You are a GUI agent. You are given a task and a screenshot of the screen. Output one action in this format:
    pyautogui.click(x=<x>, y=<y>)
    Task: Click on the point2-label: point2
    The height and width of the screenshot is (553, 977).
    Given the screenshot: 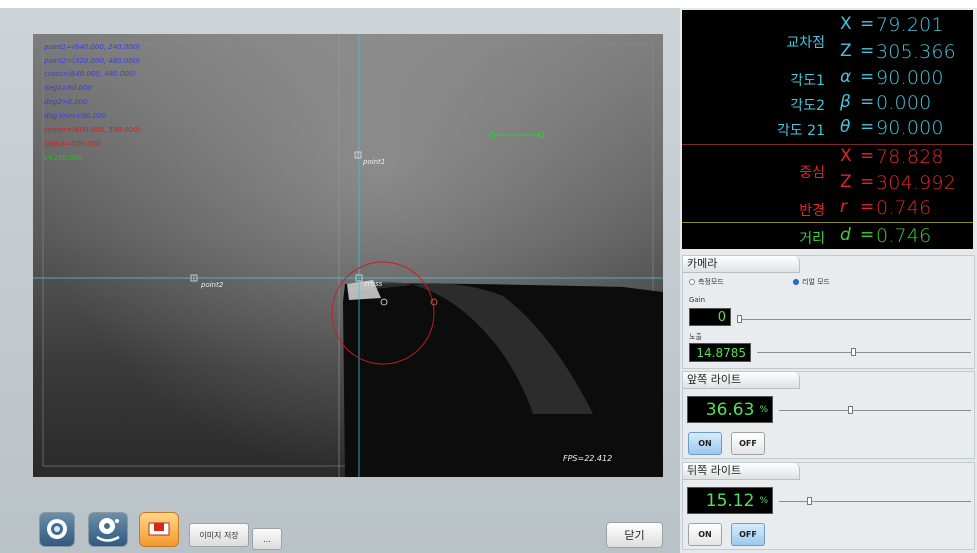 What is the action you would take?
    pyautogui.click(x=212, y=285)
    